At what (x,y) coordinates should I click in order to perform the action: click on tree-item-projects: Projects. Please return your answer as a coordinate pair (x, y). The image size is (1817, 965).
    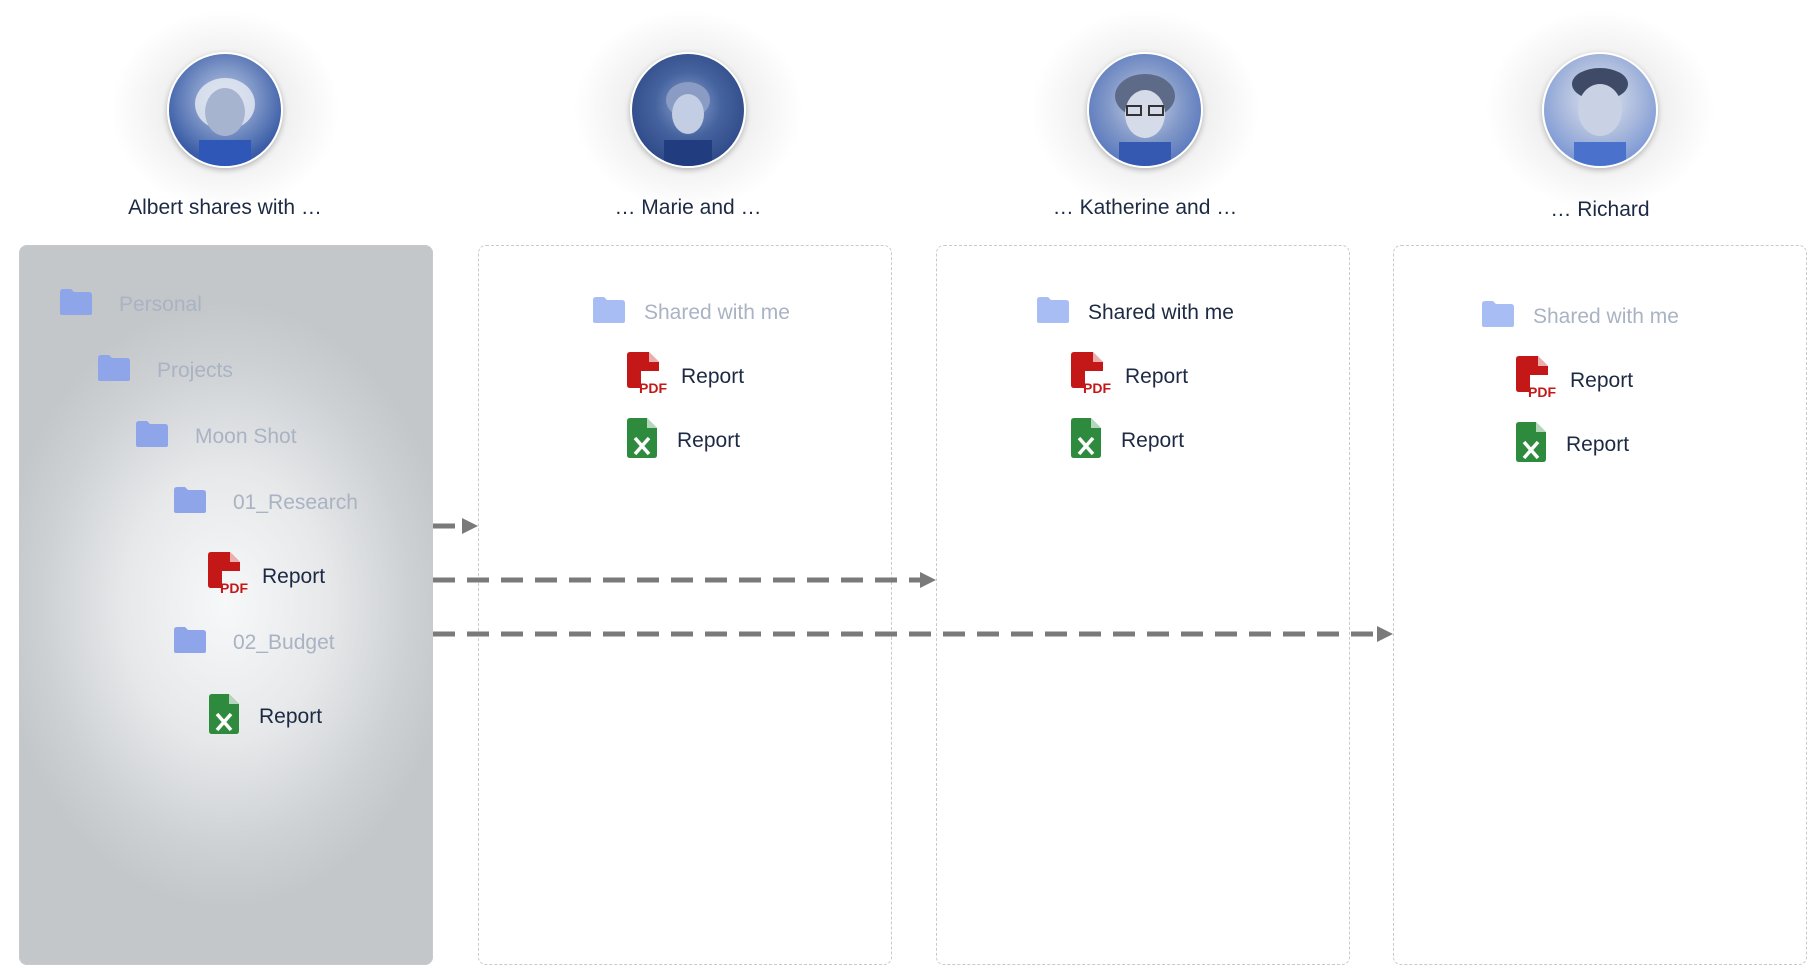
    Looking at the image, I should click on (165, 371).